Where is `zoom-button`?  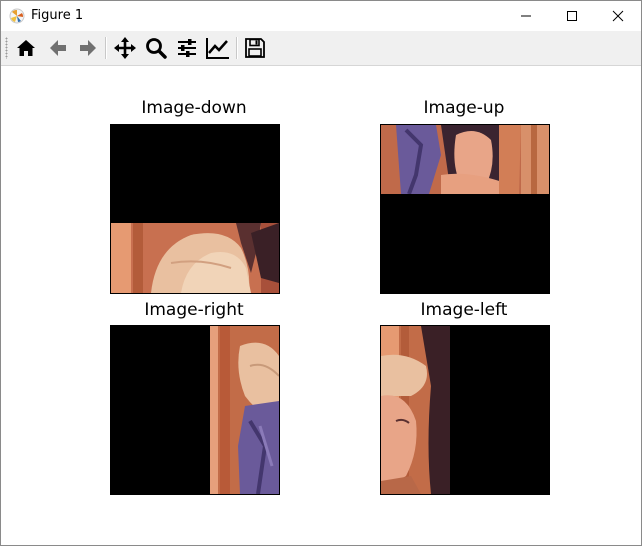
zoom-button is located at coordinates (156, 48).